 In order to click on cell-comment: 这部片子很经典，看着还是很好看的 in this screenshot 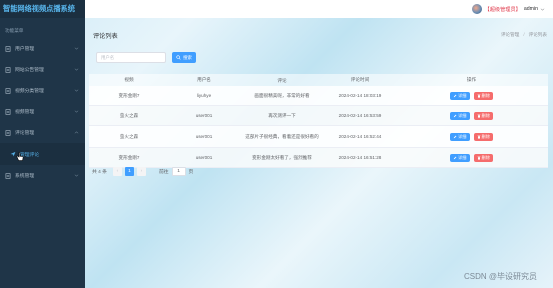, I will do `click(282, 136)`.